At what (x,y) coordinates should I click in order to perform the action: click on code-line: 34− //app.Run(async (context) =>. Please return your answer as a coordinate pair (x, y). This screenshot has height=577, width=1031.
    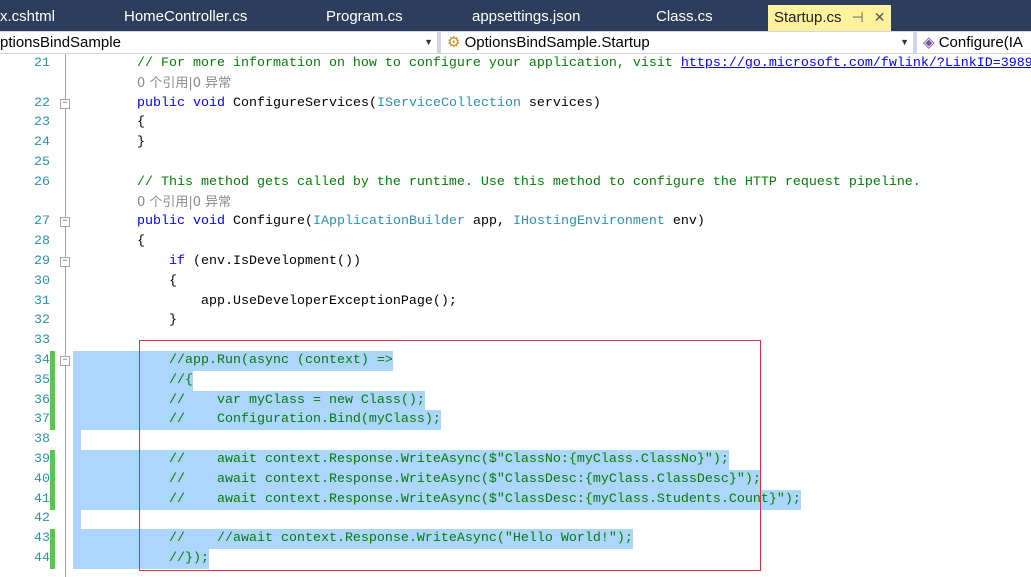
    Looking at the image, I should click on (515, 361).